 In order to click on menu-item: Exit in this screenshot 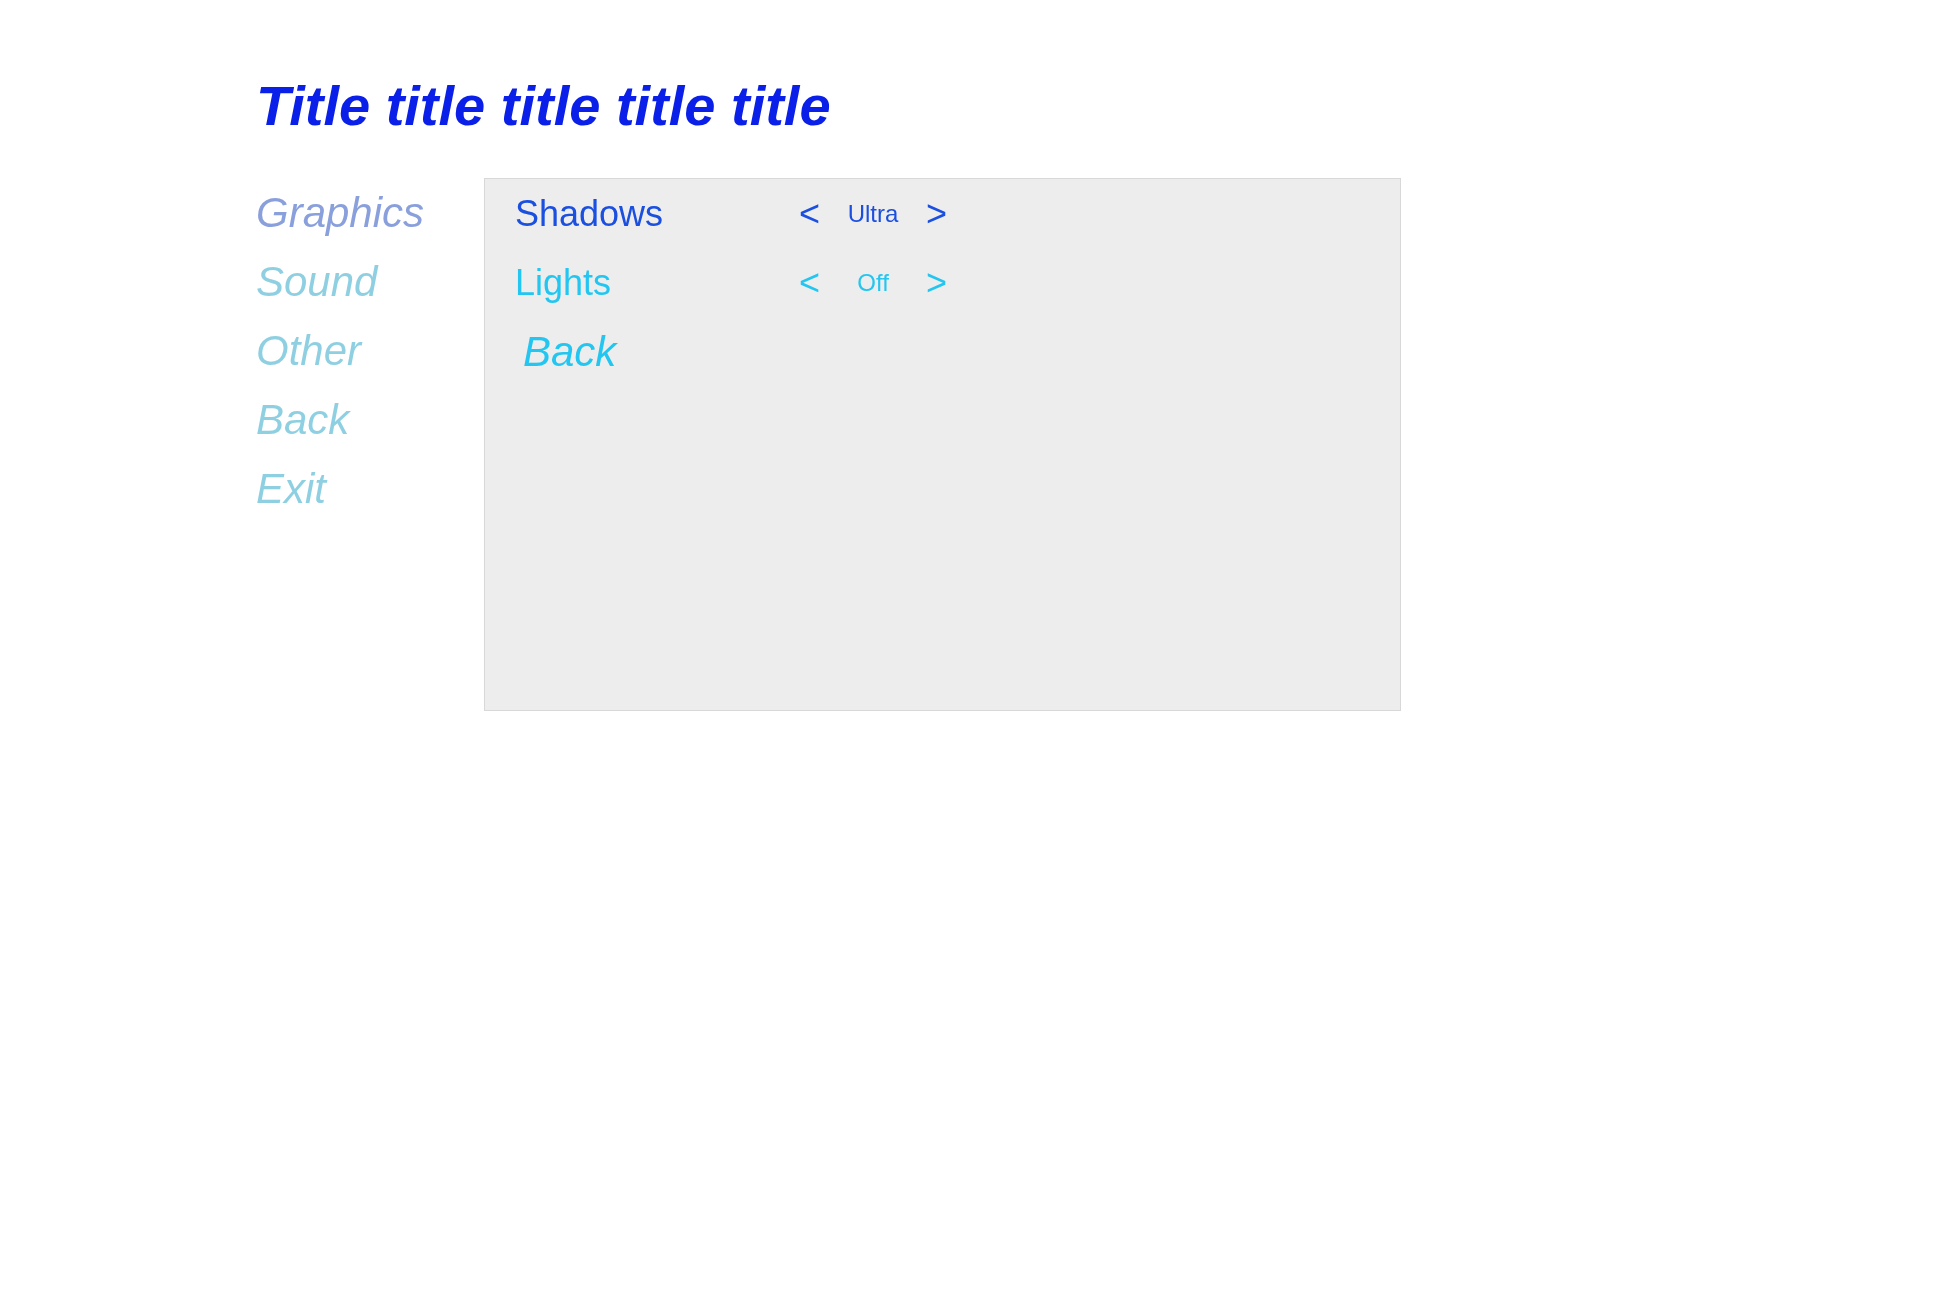, I will do `click(291, 488)`.